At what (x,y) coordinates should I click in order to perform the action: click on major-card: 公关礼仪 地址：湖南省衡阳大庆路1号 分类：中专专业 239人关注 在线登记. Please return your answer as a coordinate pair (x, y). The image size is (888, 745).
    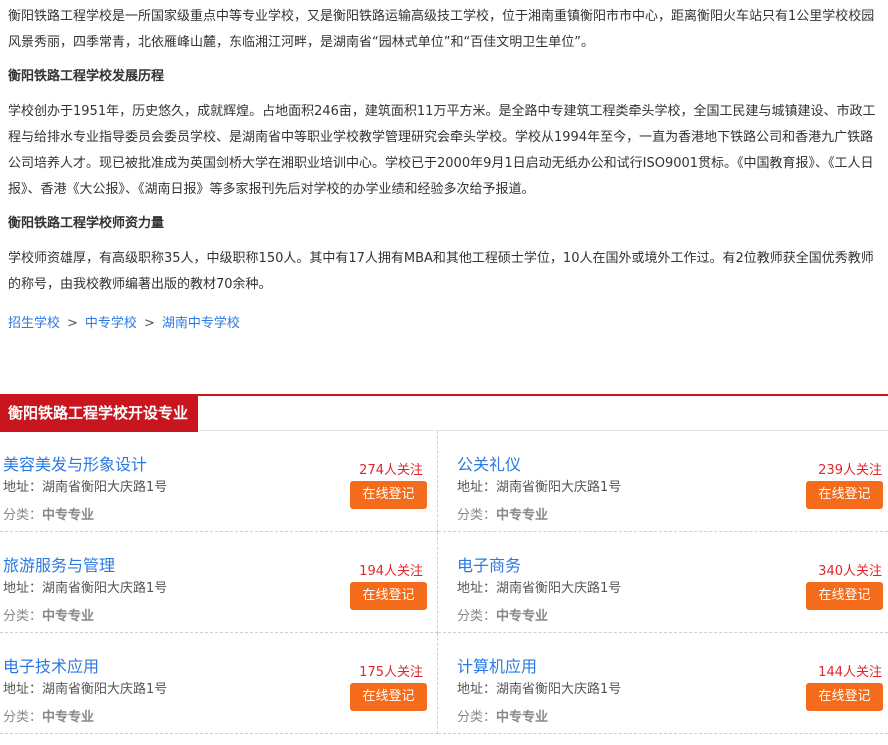
    Looking at the image, I should click on (663, 481).